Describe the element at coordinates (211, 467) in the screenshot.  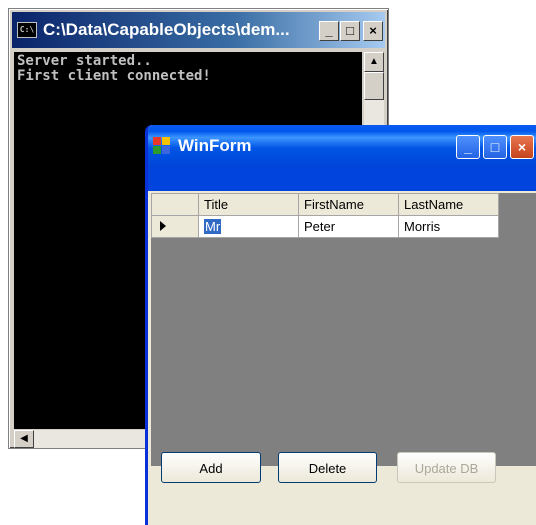
I see `add-button: Add` at that location.